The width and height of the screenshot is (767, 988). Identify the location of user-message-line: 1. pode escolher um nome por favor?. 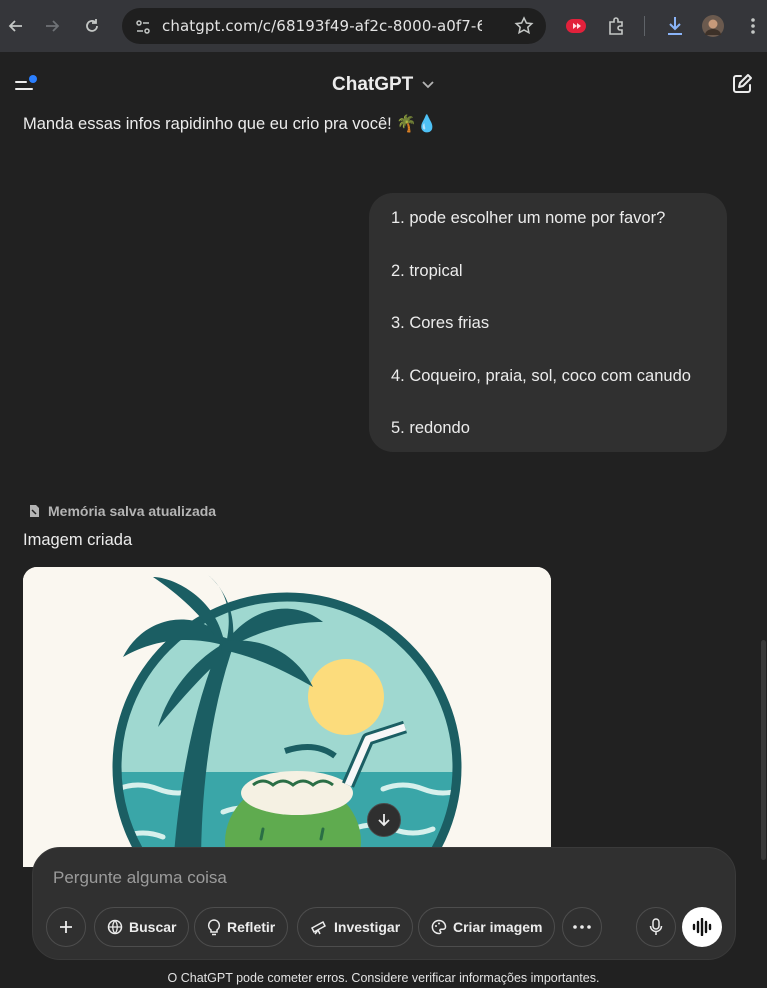
(528, 218).